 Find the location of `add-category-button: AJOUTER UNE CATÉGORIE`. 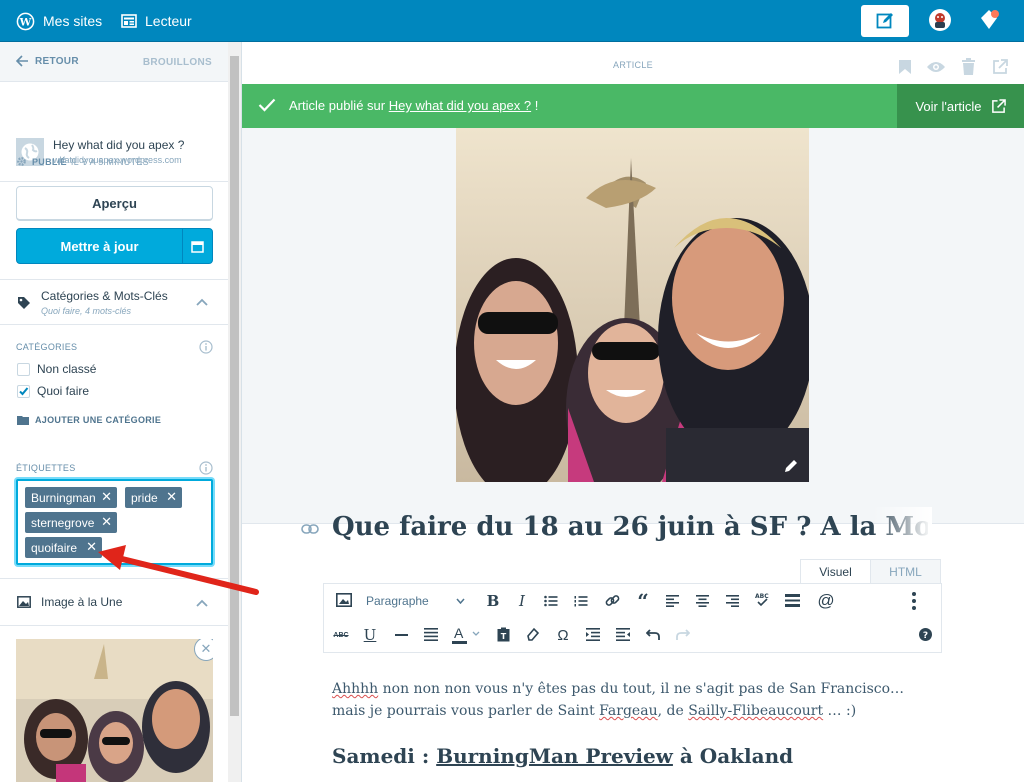

add-category-button: AJOUTER UNE CATÉGORIE is located at coordinates (89, 420).